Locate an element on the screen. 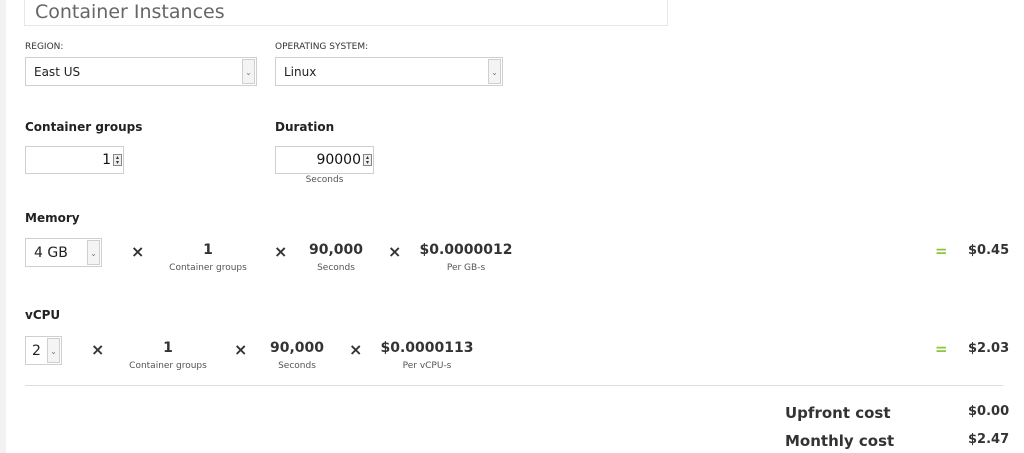 This screenshot has height=453, width=1024. vcpu-total: $2.03 is located at coordinates (989, 348).